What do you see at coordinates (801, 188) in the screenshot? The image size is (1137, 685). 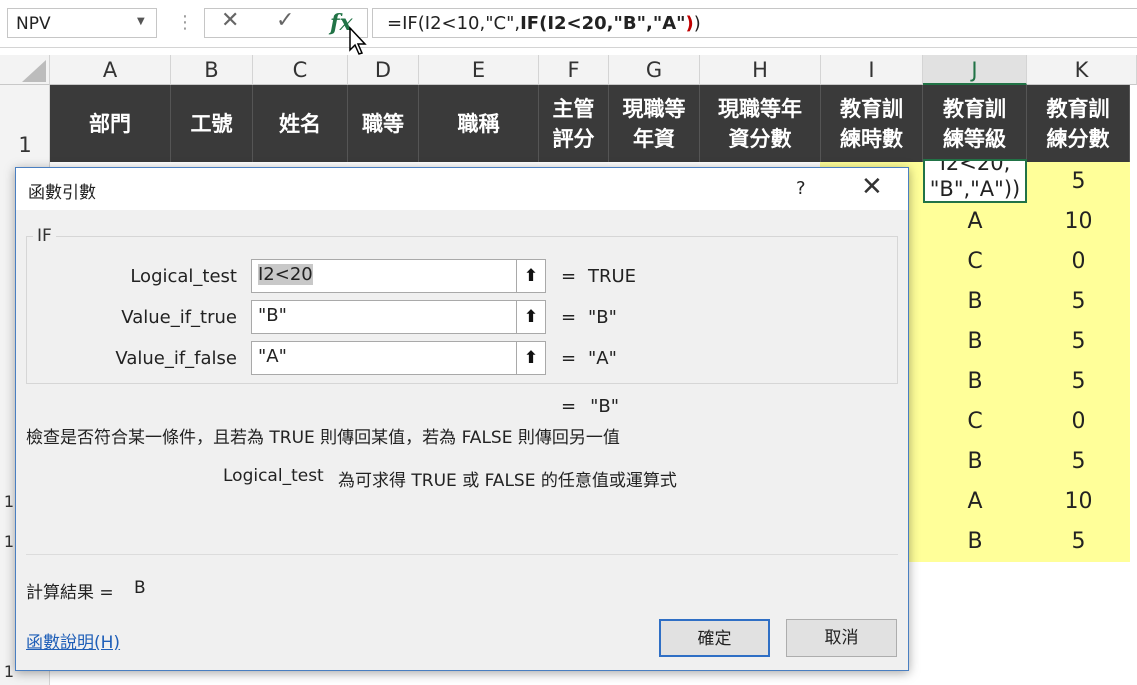 I see `help-button: ?` at bounding box center [801, 188].